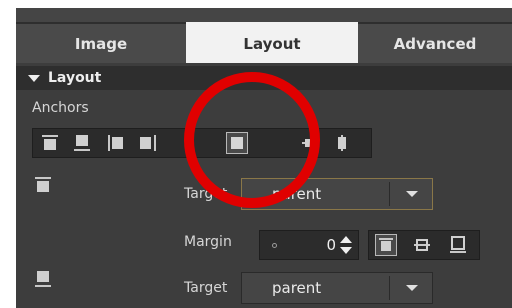  I want to click on tab-image: Image, so click(101, 42).